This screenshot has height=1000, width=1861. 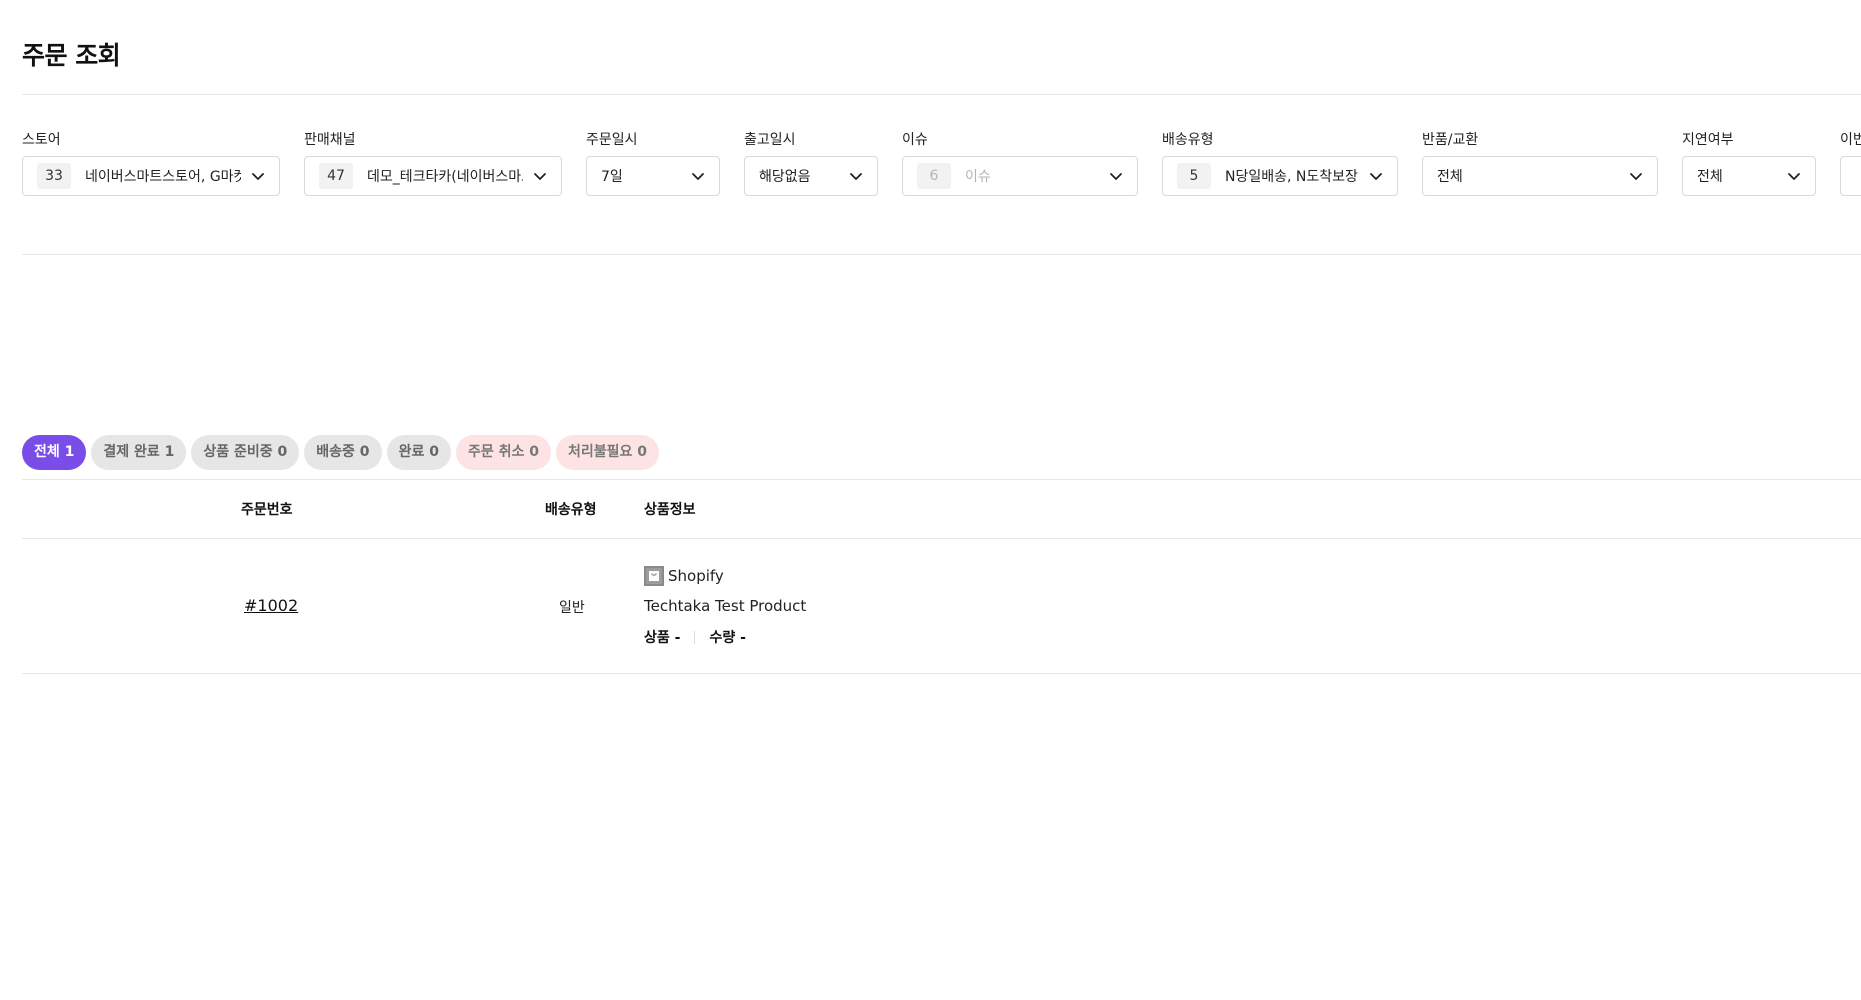 I want to click on filter-ship-date: 출고일시 해당없음, so click(x=811, y=163).